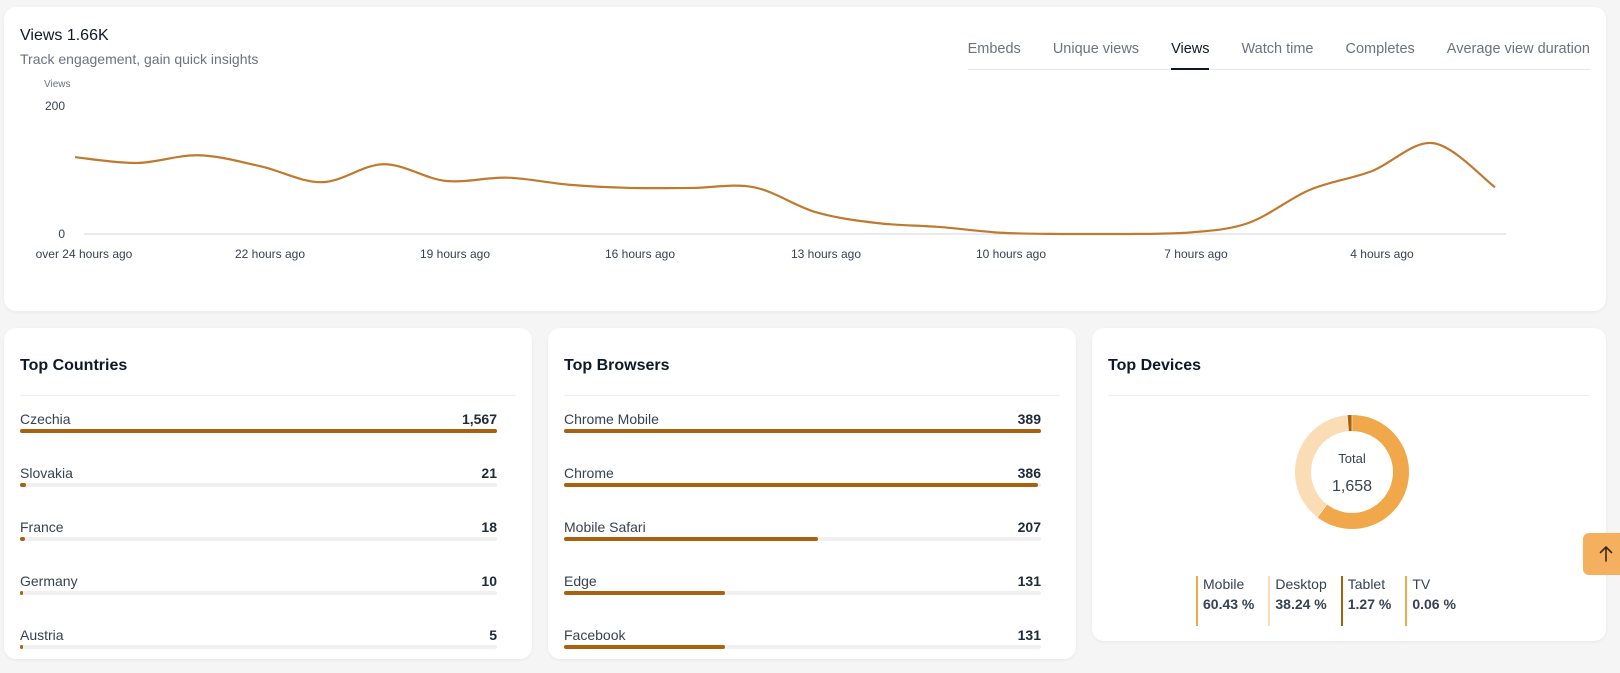 The height and width of the screenshot is (673, 1620). What do you see at coordinates (1228, 604) in the screenshot?
I see `legend-value: 60.43 %` at bounding box center [1228, 604].